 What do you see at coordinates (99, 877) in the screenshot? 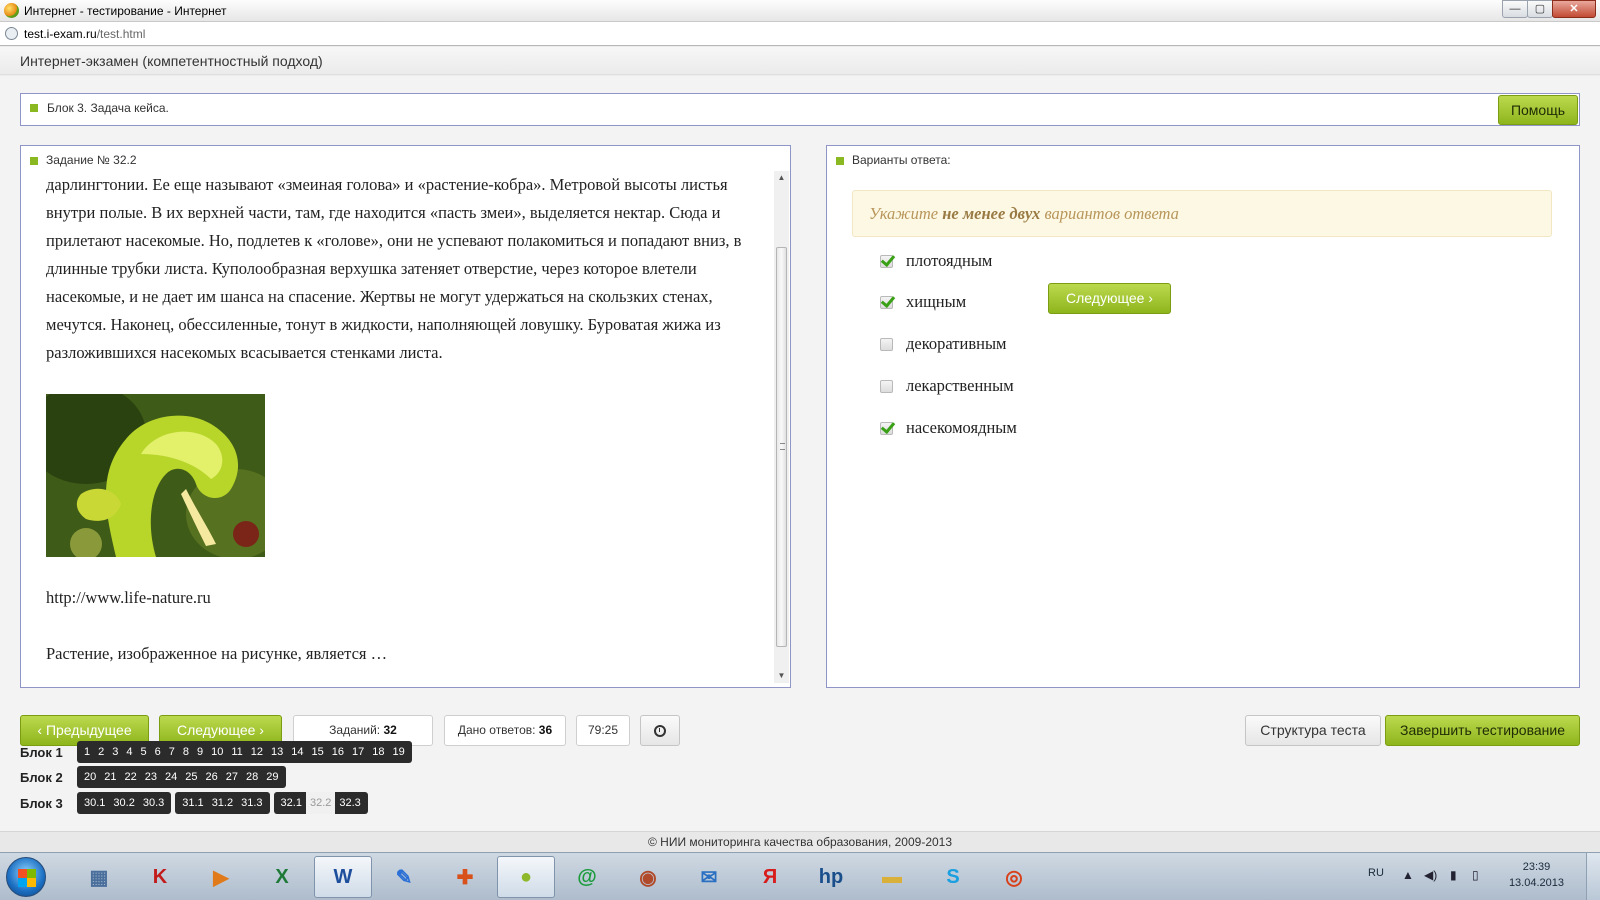
I see `calculator-icon: ▦` at bounding box center [99, 877].